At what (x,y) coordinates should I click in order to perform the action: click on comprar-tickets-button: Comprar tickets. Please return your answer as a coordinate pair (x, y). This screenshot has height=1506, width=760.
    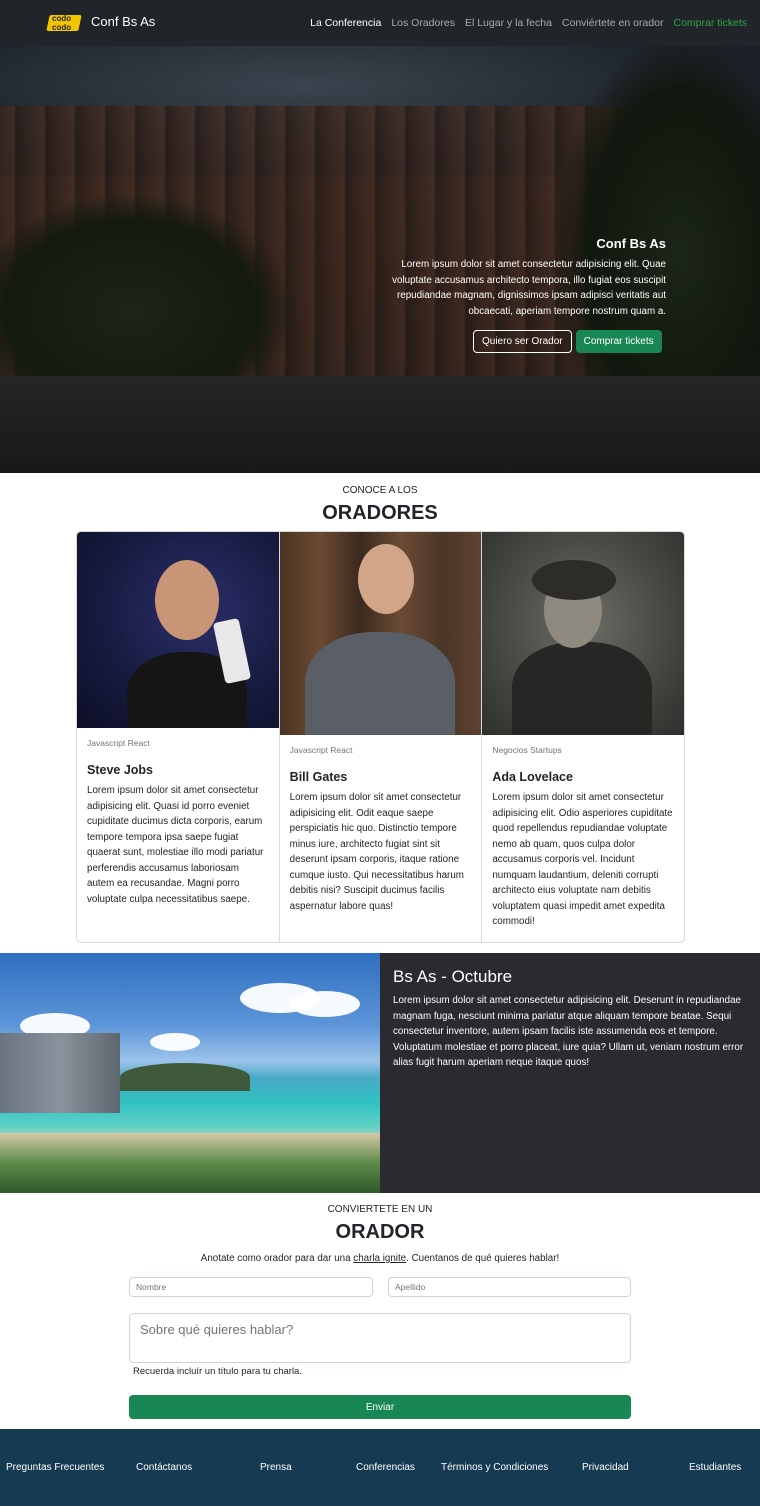
    Looking at the image, I should click on (618, 341).